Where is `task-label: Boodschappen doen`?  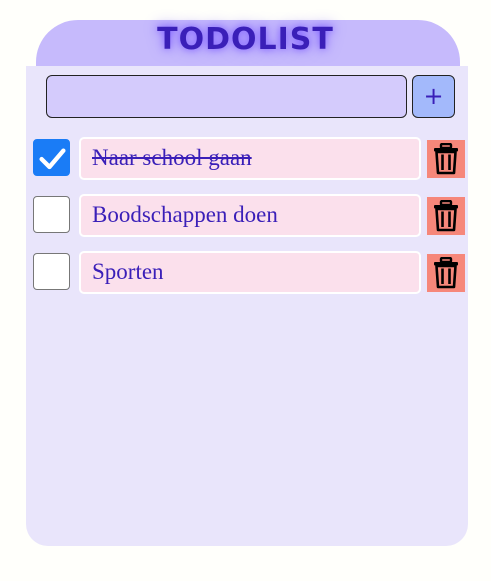 task-label: Boodschappen doen is located at coordinates (250, 215).